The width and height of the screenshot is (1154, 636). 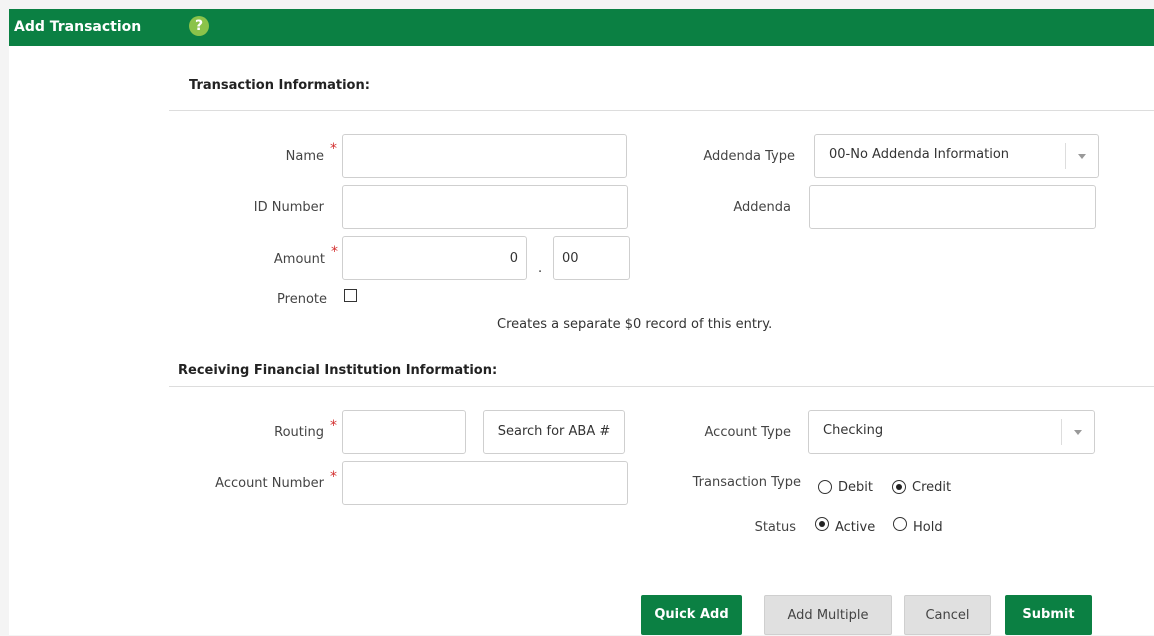 I want to click on routing-input, so click(x=404, y=432).